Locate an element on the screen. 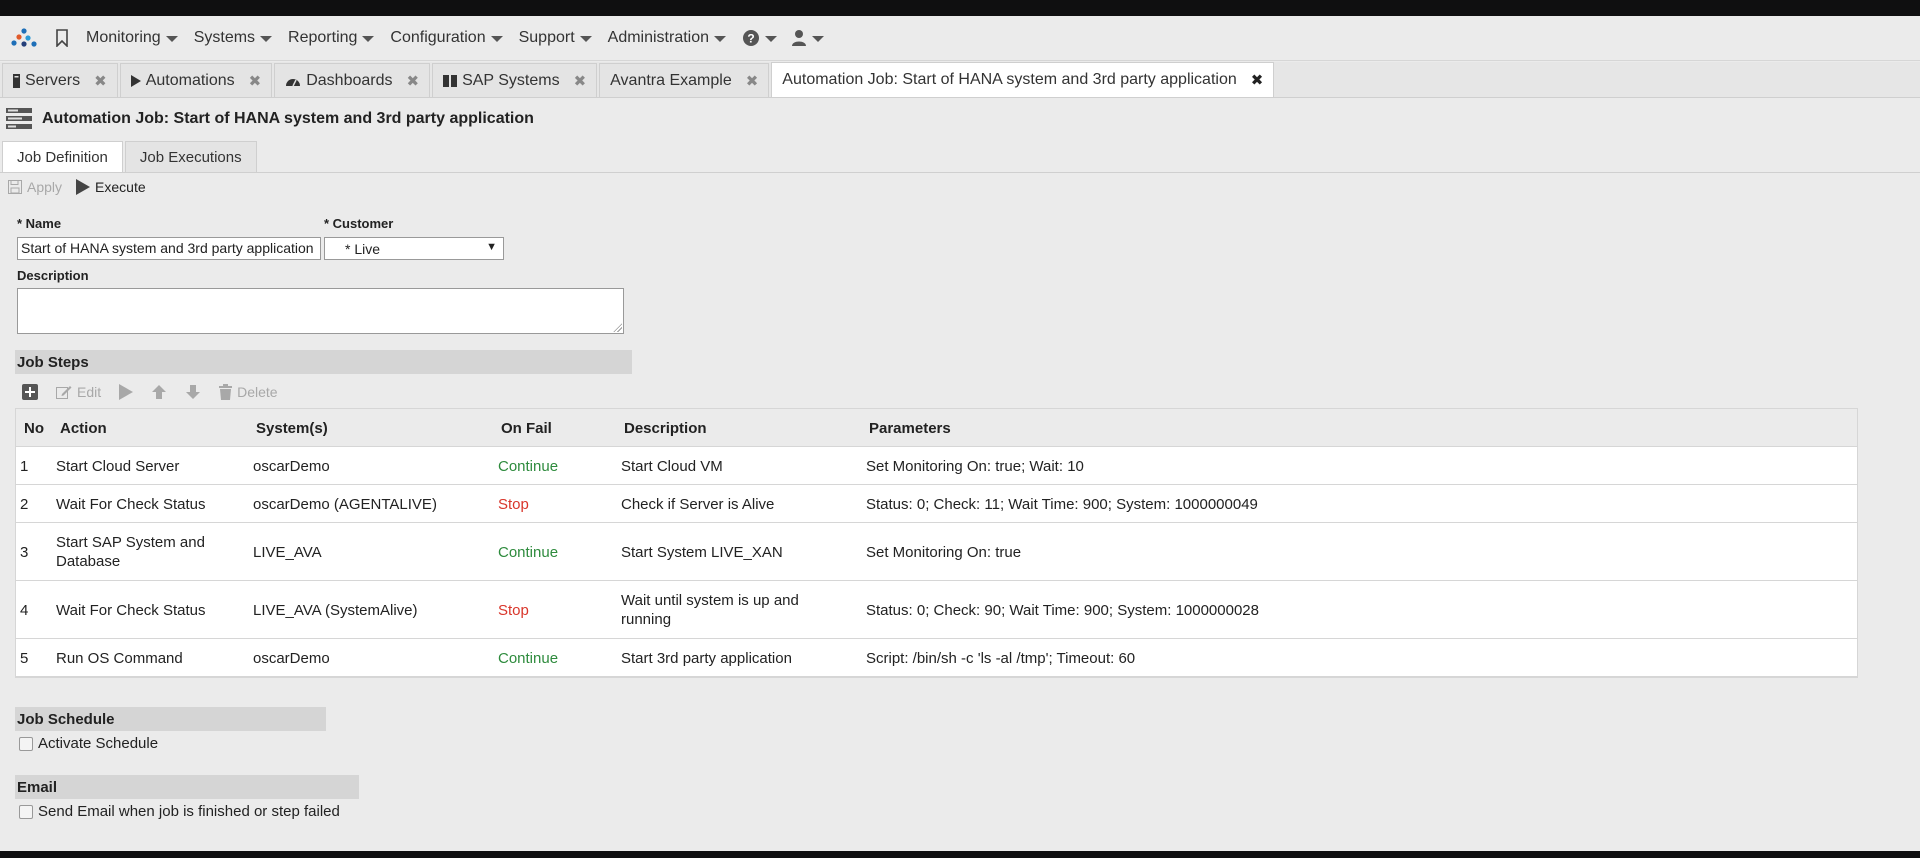 The image size is (1920, 858). tab-servers: Servers ✖ is located at coordinates (60, 80).